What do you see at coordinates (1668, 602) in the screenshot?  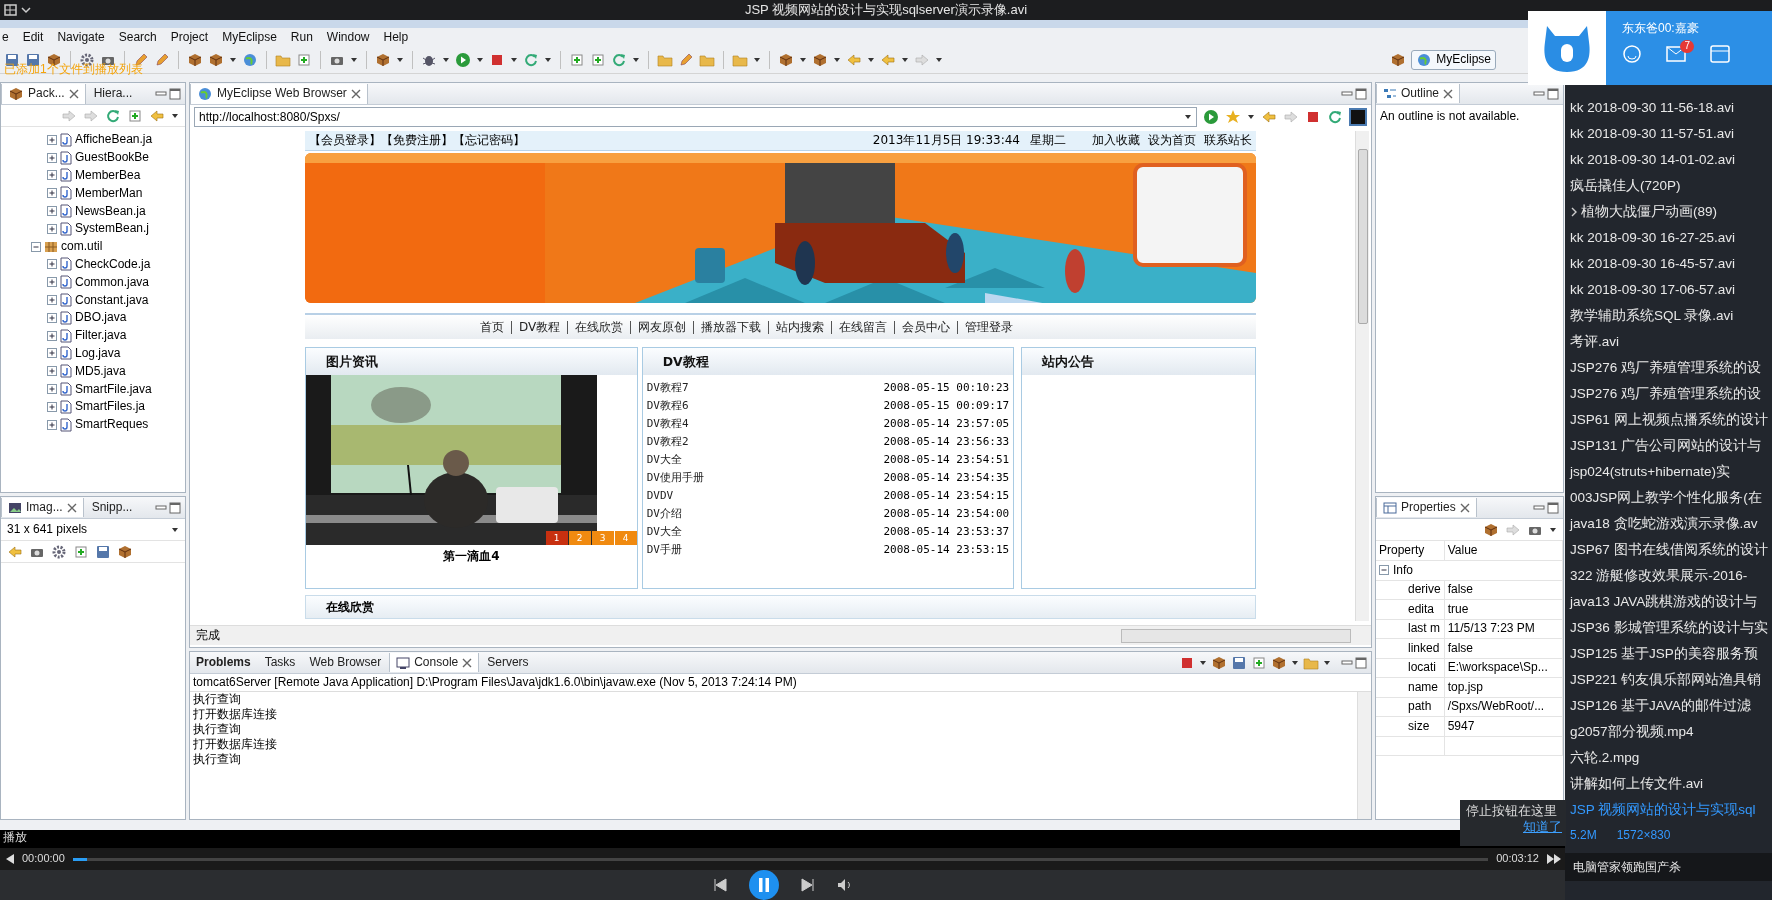 I see `playlist-item: java13 JAVA跳棋游戏的设计与` at bounding box center [1668, 602].